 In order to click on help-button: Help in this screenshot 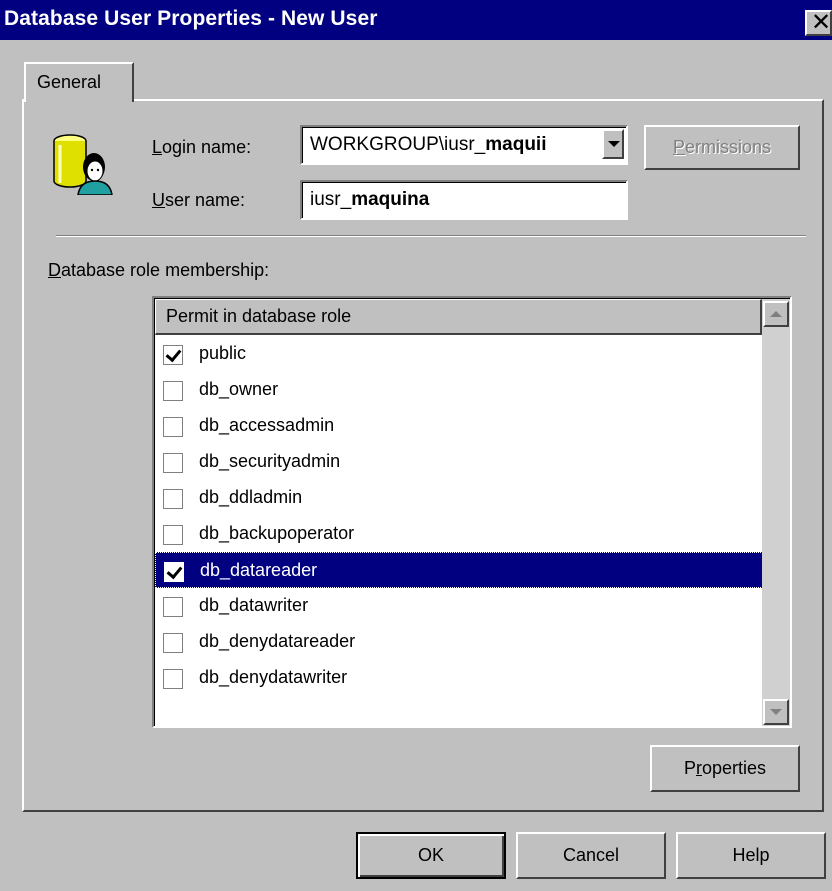, I will do `click(751, 855)`.